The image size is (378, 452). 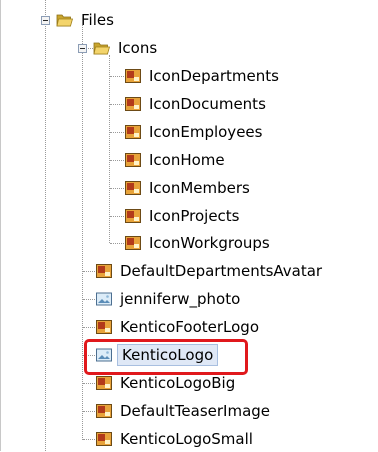 I want to click on tree-node-label: KenticoLogoBig, so click(x=178, y=383).